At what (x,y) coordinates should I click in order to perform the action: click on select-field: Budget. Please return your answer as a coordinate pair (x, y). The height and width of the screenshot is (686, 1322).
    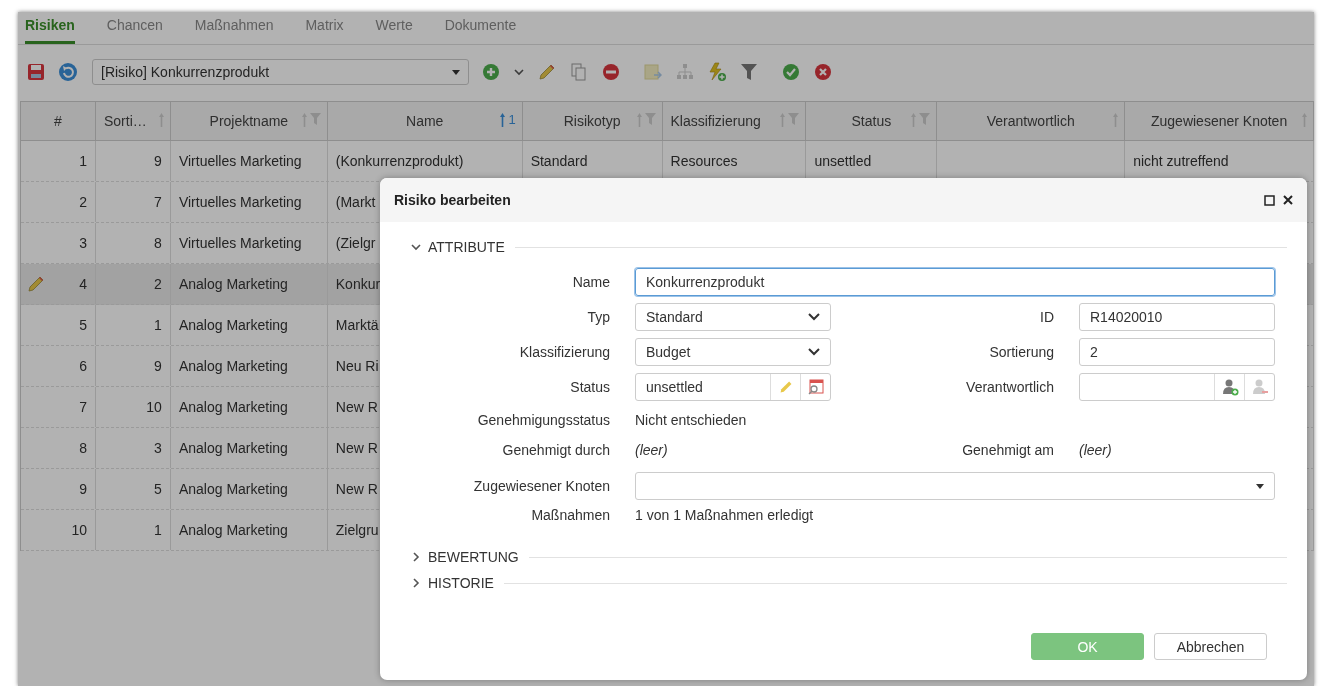
    Looking at the image, I should click on (733, 352).